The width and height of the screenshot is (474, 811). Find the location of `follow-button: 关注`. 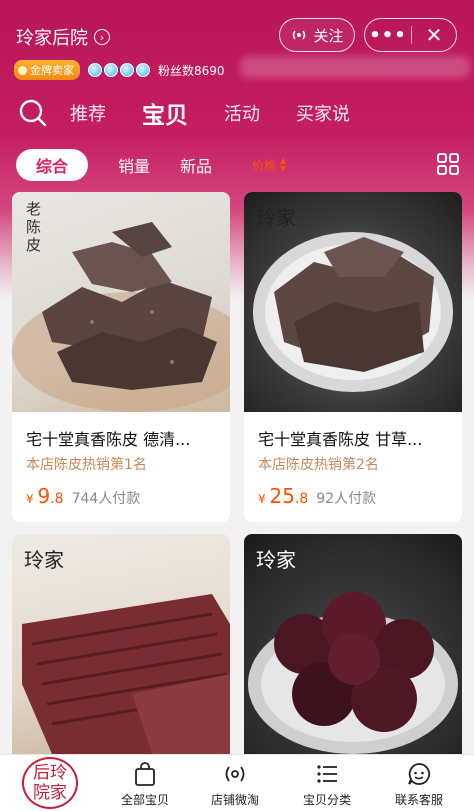

follow-button: 关注 is located at coordinates (317, 35).